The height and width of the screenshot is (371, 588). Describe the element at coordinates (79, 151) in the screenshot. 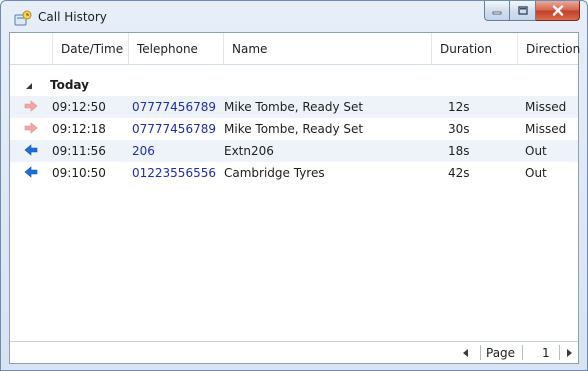

I see `call-time: 09:11:56` at that location.